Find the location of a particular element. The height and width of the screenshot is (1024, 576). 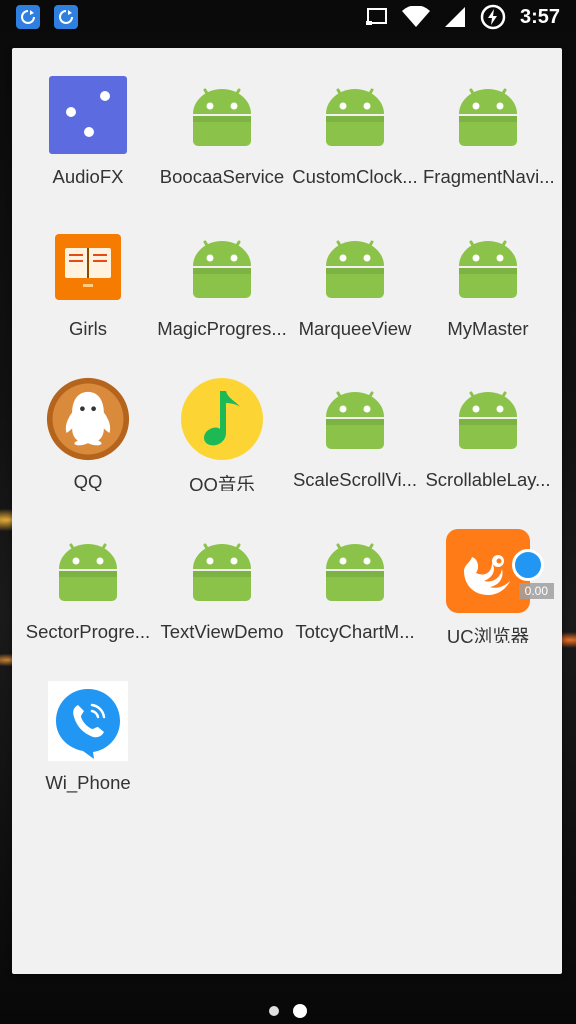

app-marqueeview: MarqueeView is located at coordinates (355, 270).